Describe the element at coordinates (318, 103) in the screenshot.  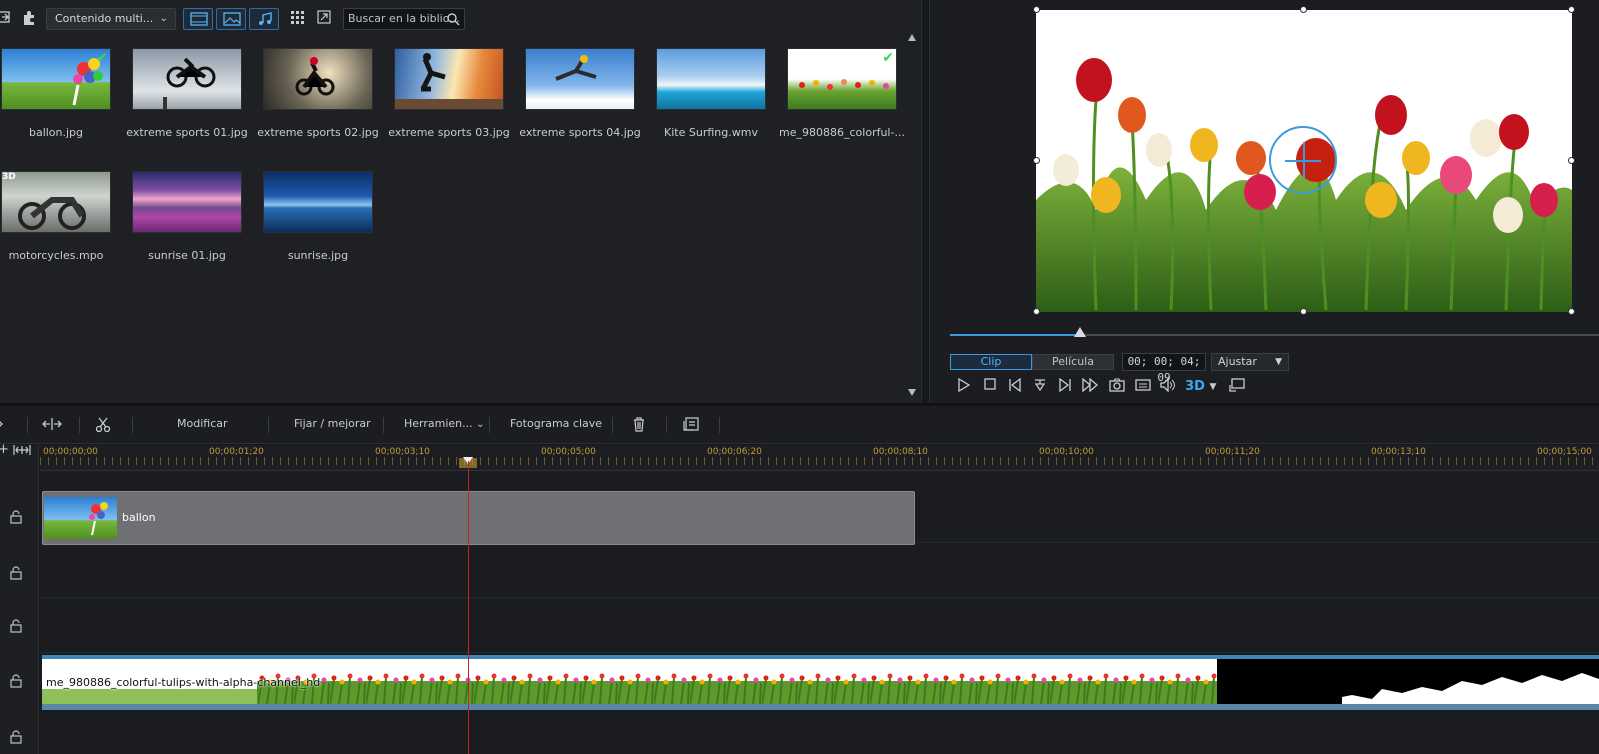
I see `media-tile-extreme-sports-02: extreme sports 02.jpg` at that location.